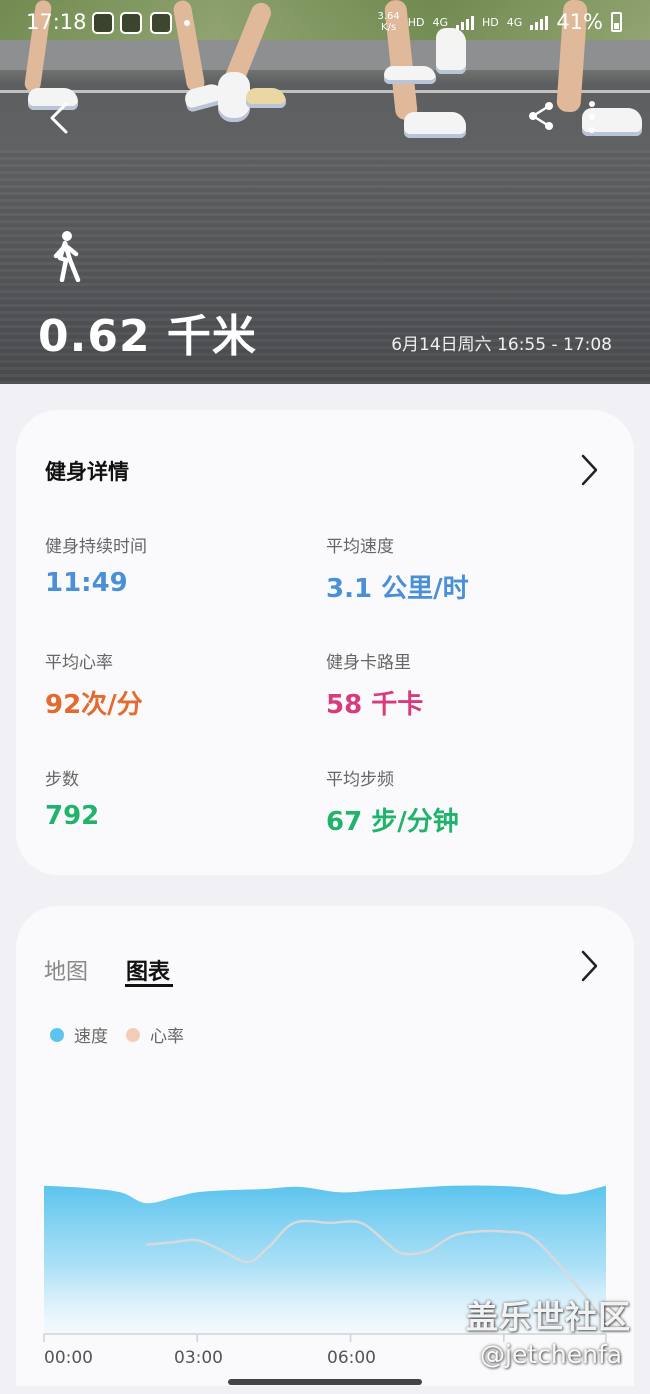  Describe the element at coordinates (94, 684) in the screenshot. I see `stat-avg-heart-rate: 平均心率 92次/分` at that location.